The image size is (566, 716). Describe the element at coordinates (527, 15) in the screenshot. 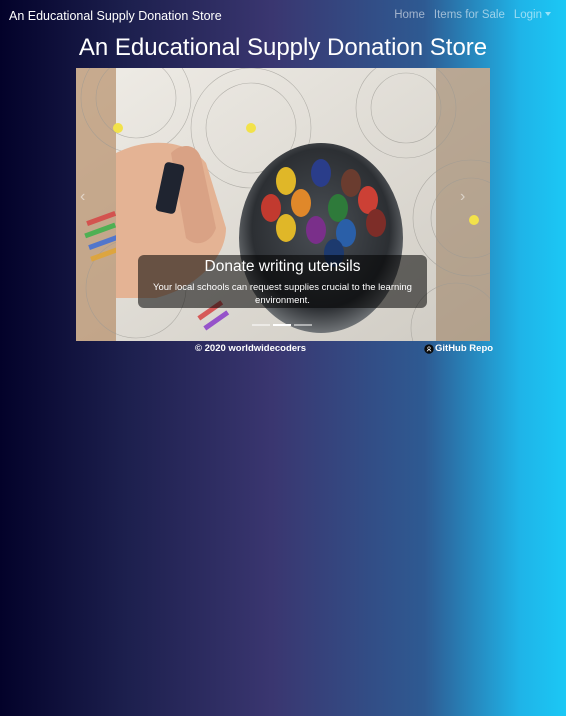

I see `nav-login-label: Login` at that location.